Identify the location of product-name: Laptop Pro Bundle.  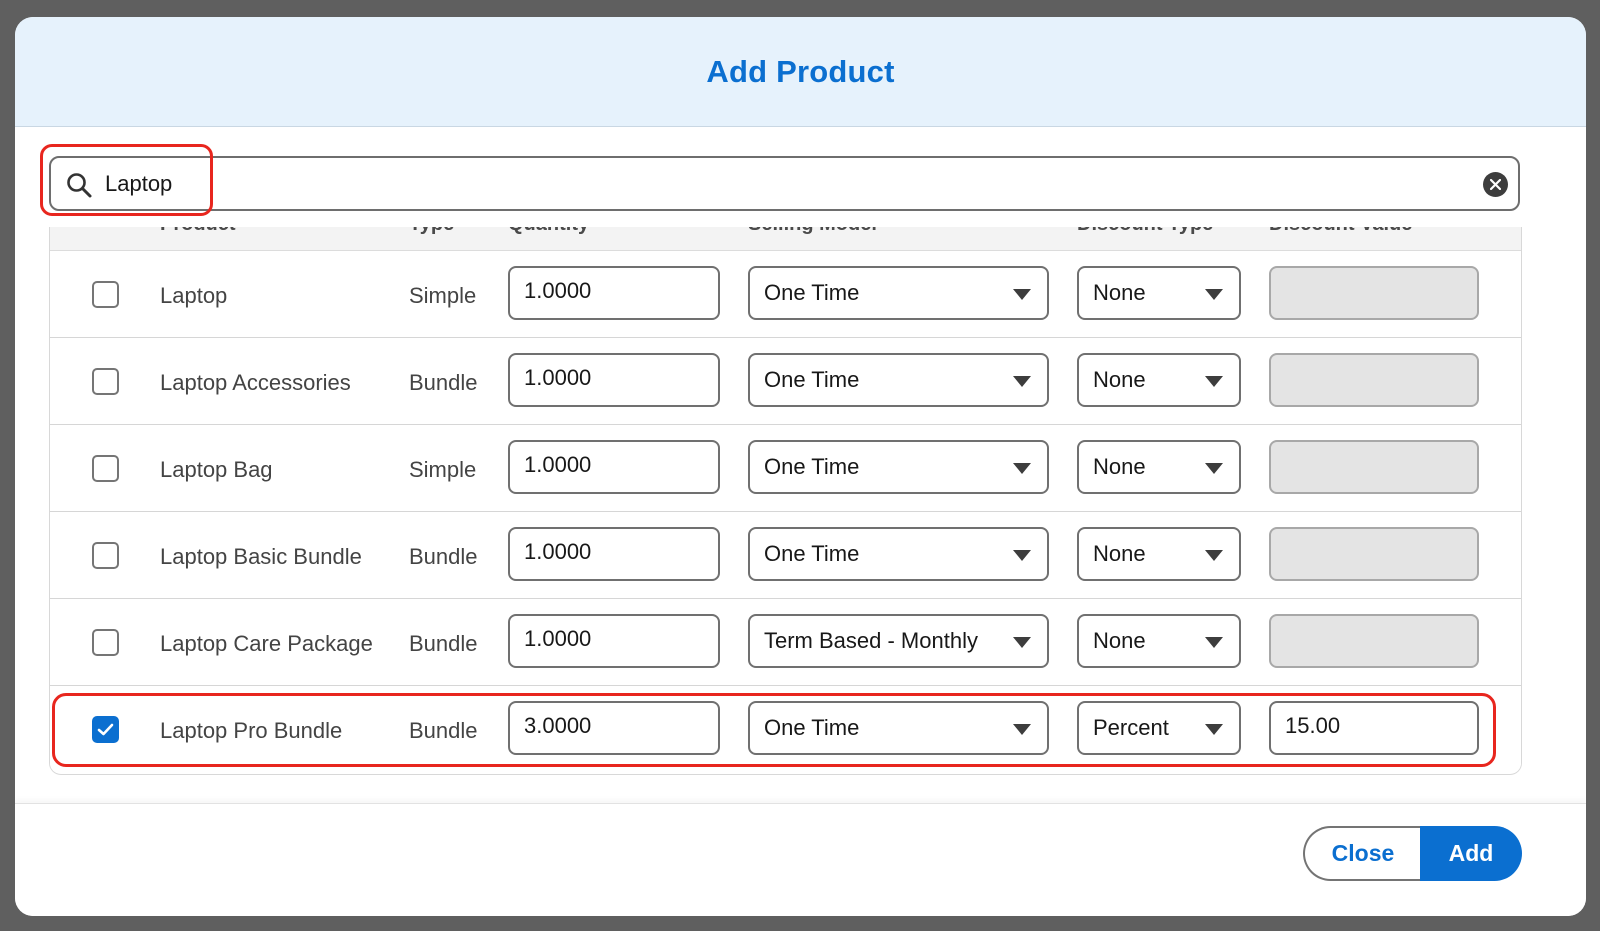
(251, 730).